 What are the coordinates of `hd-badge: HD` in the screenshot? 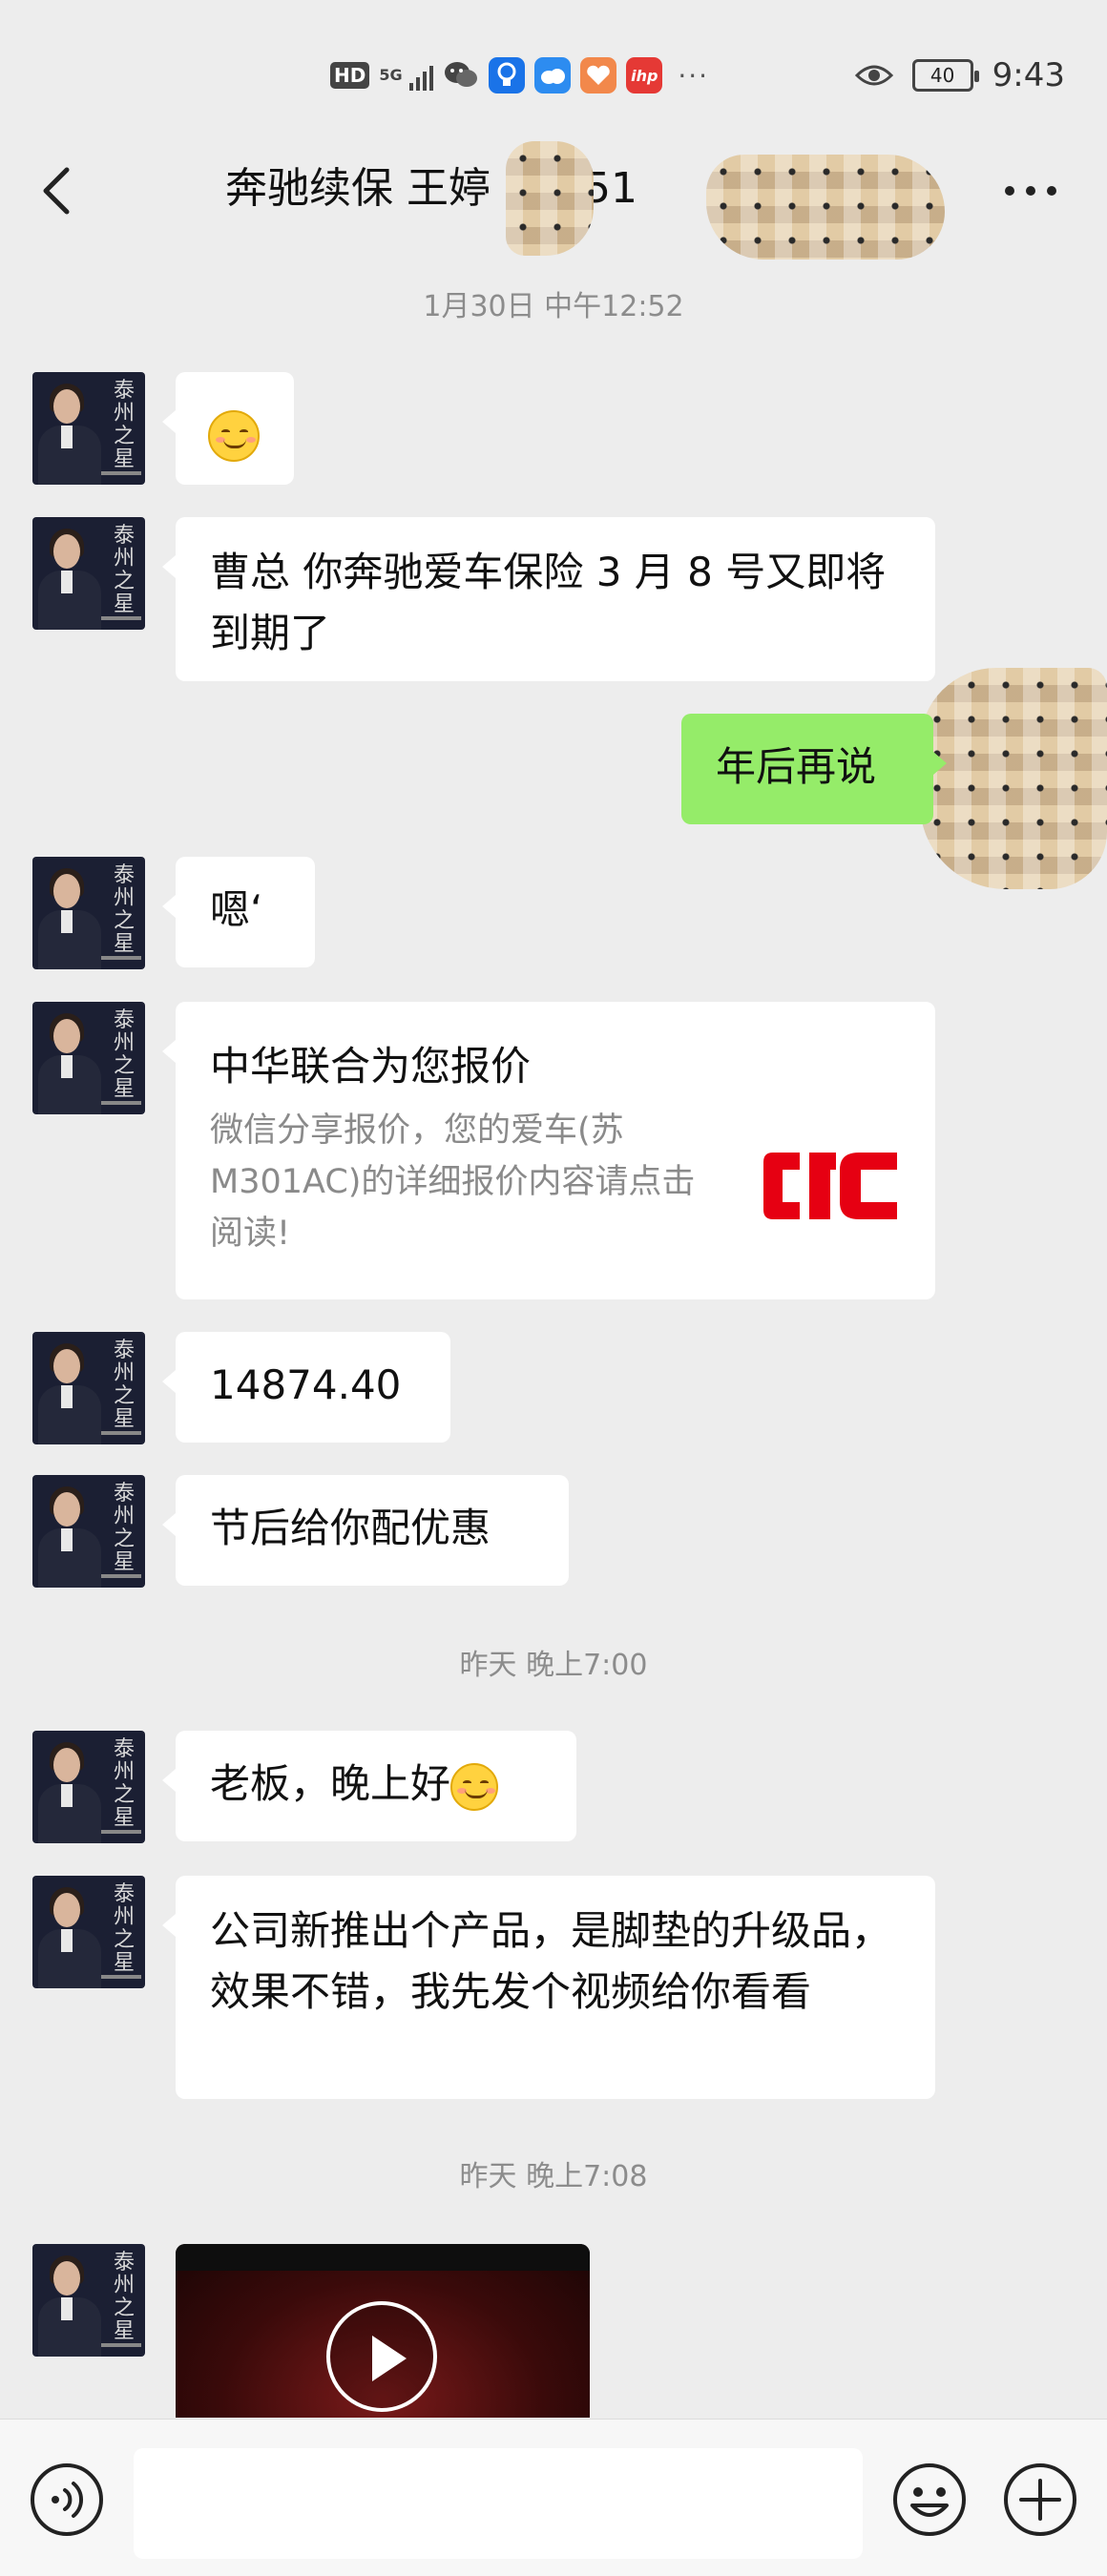 It's located at (350, 75).